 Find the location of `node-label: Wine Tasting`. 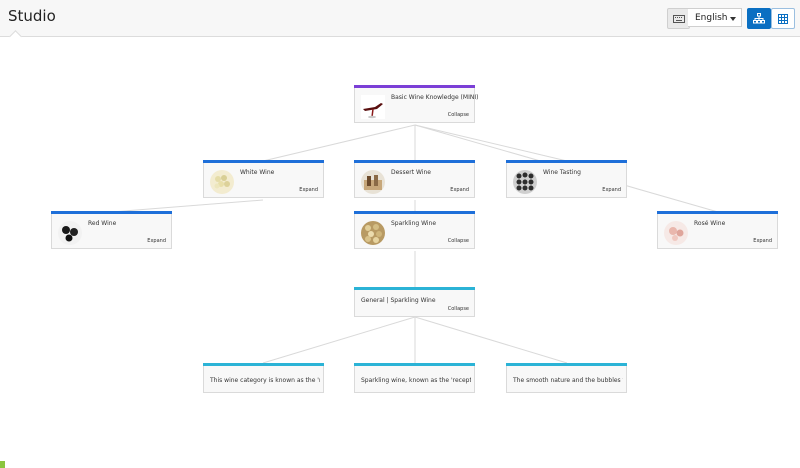

node-label: Wine Tasting is located at coordinates (562, 172).